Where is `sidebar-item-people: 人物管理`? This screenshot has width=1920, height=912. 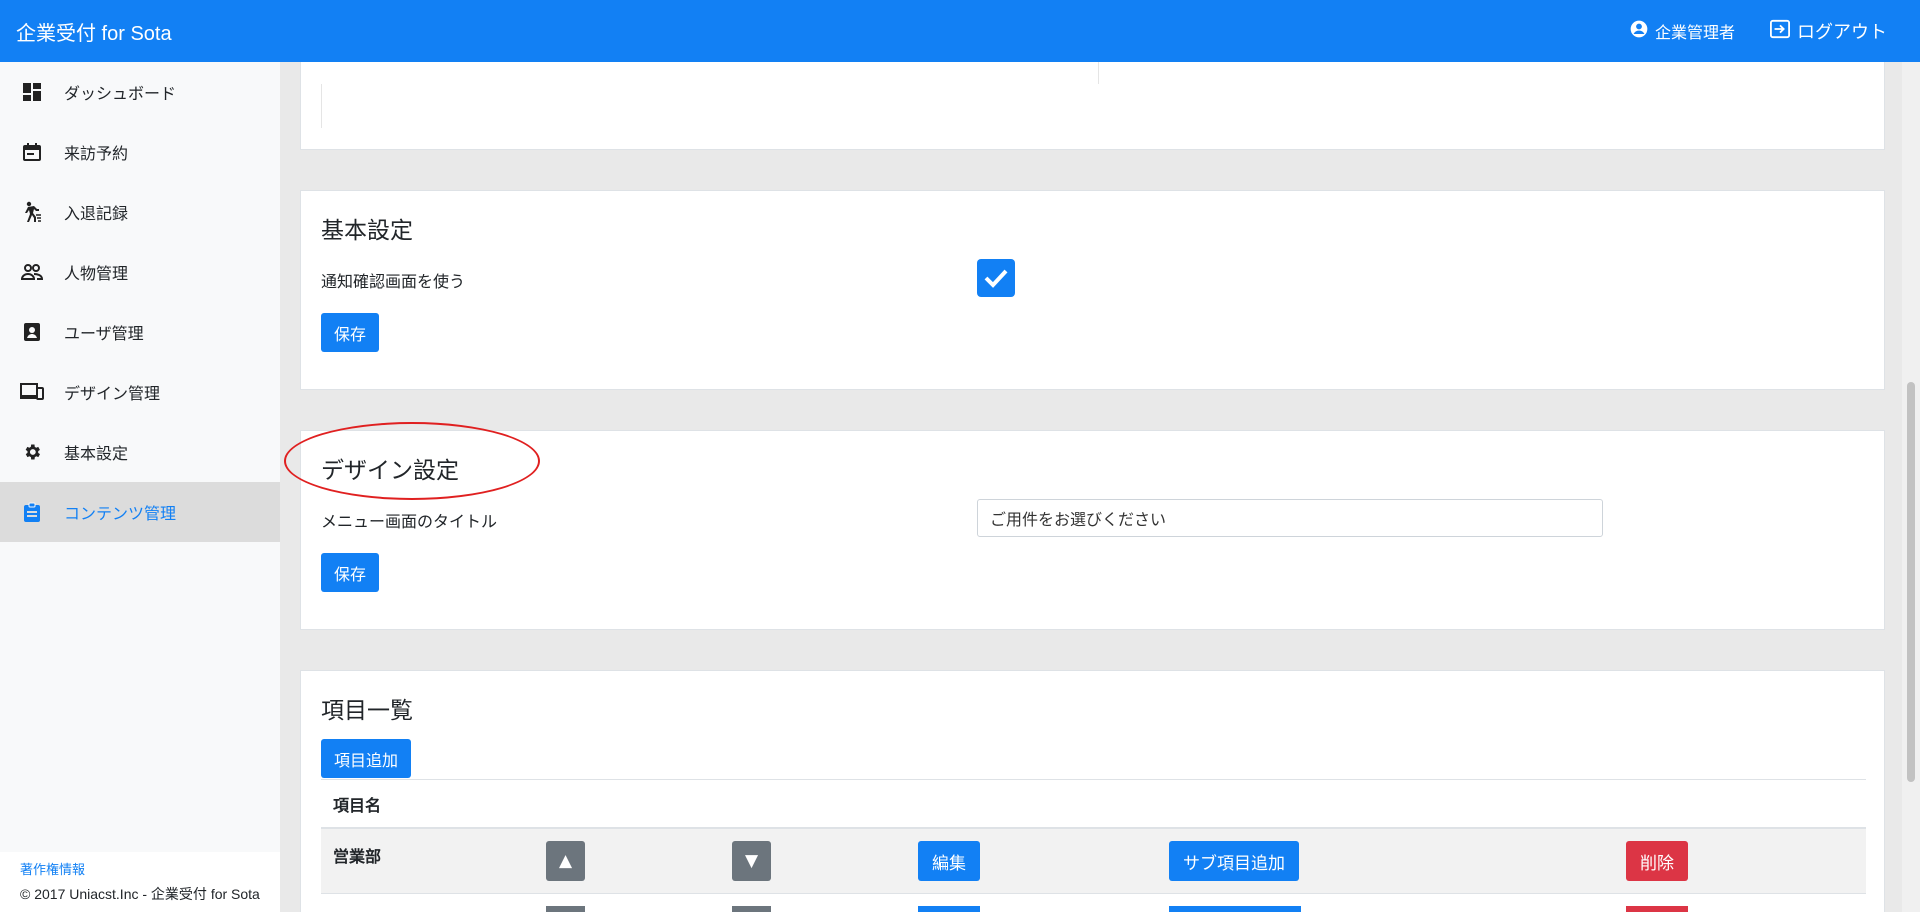 sidebar-item-people: 人物管理 is located at coordinates (140, 272).